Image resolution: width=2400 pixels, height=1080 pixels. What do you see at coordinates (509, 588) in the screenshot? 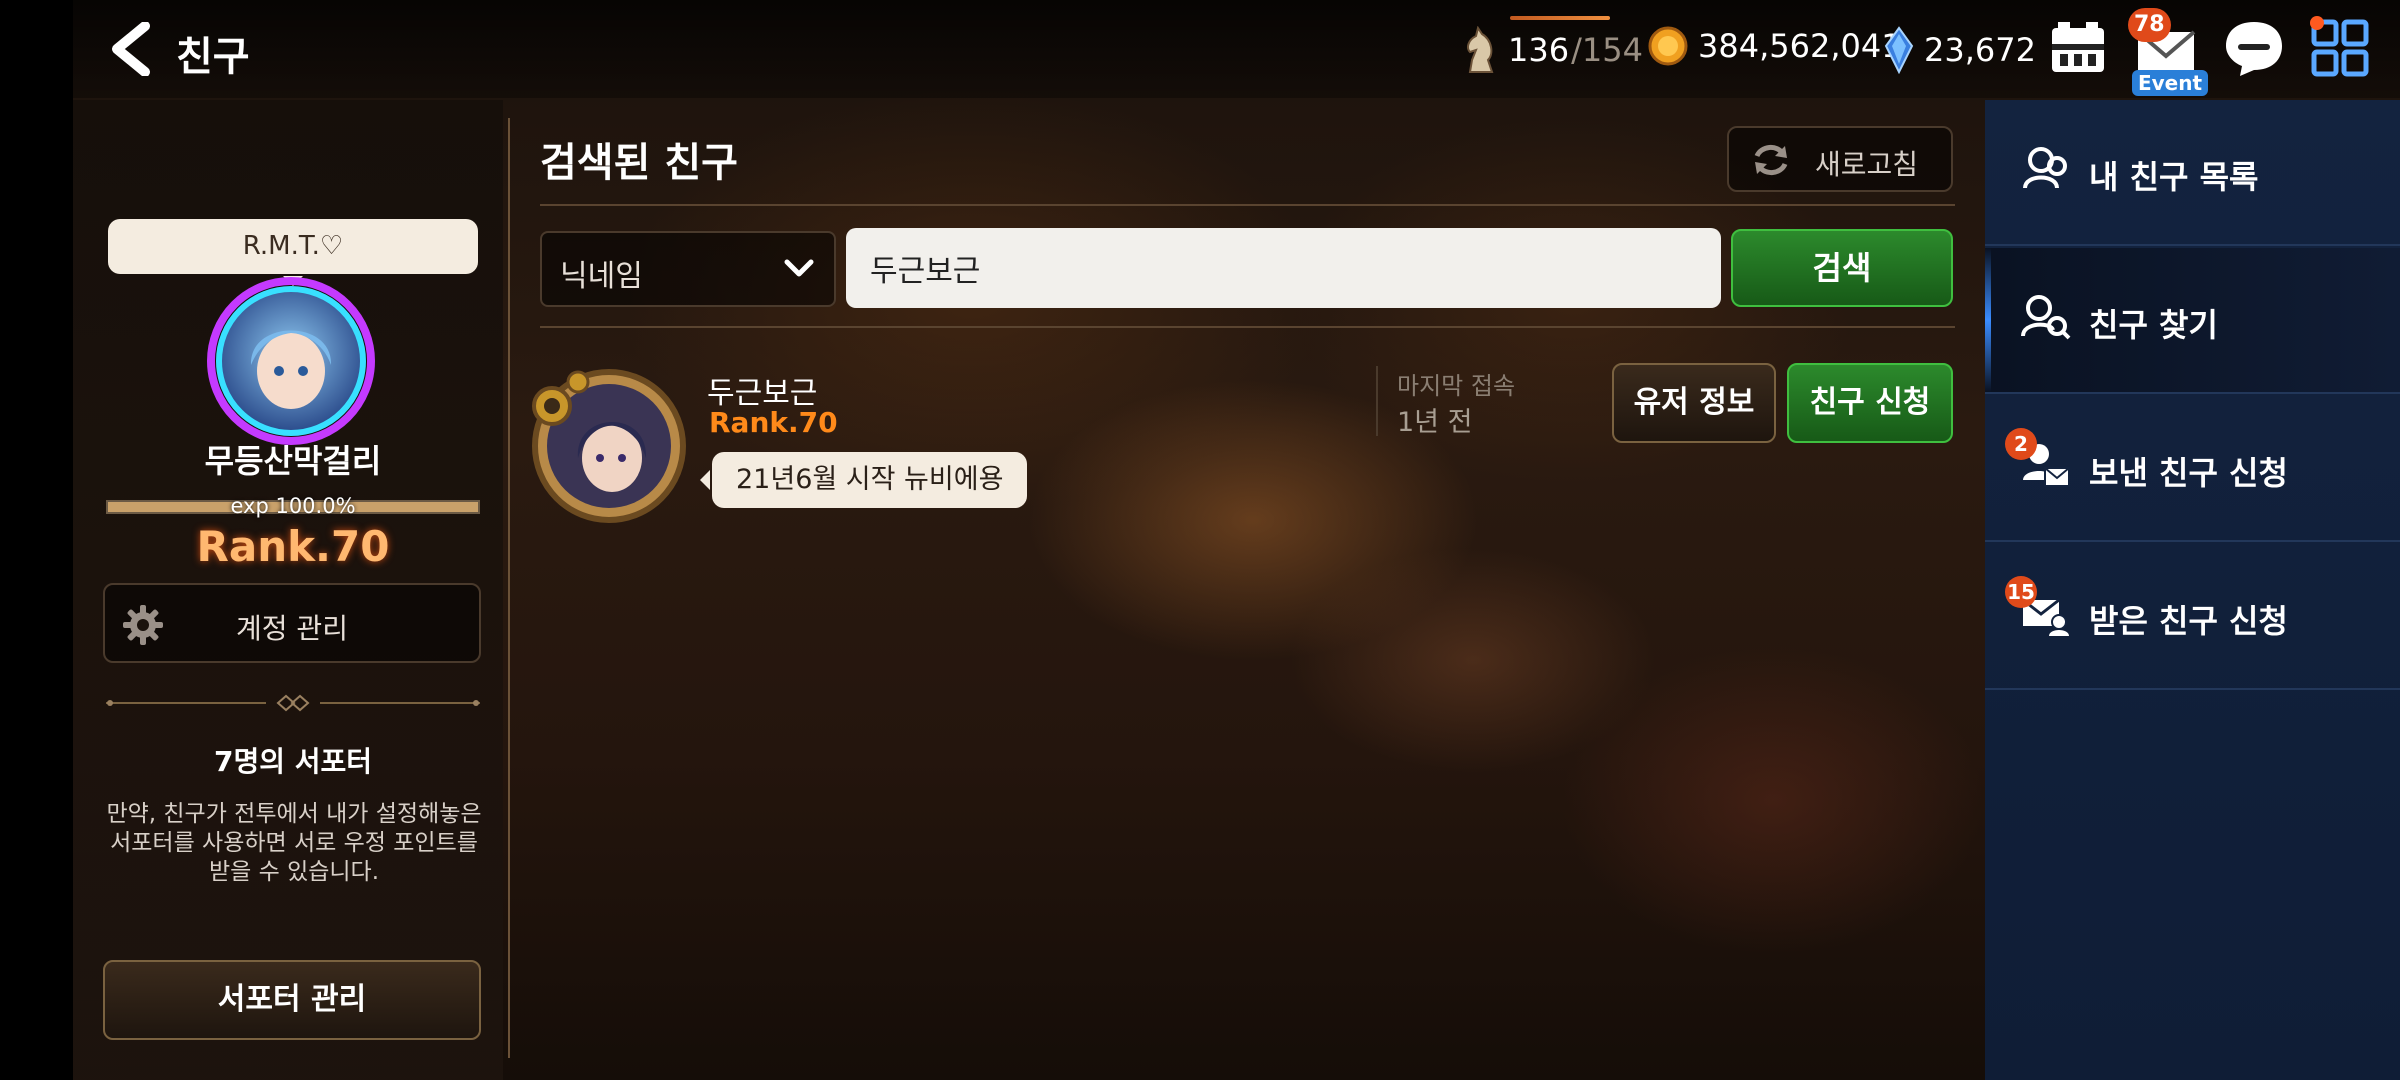
I see `panel-divider` at bounding box center [509, 588].